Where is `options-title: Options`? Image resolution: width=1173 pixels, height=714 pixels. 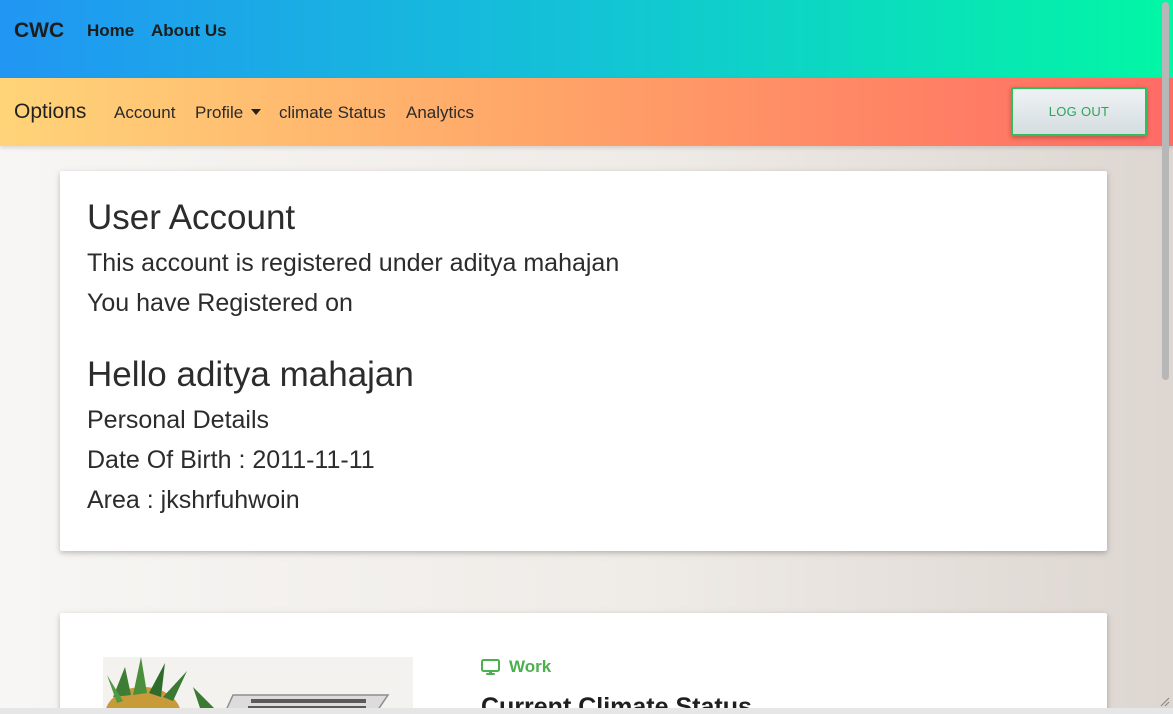
options-title: Options is located at coordinates (50, 111).